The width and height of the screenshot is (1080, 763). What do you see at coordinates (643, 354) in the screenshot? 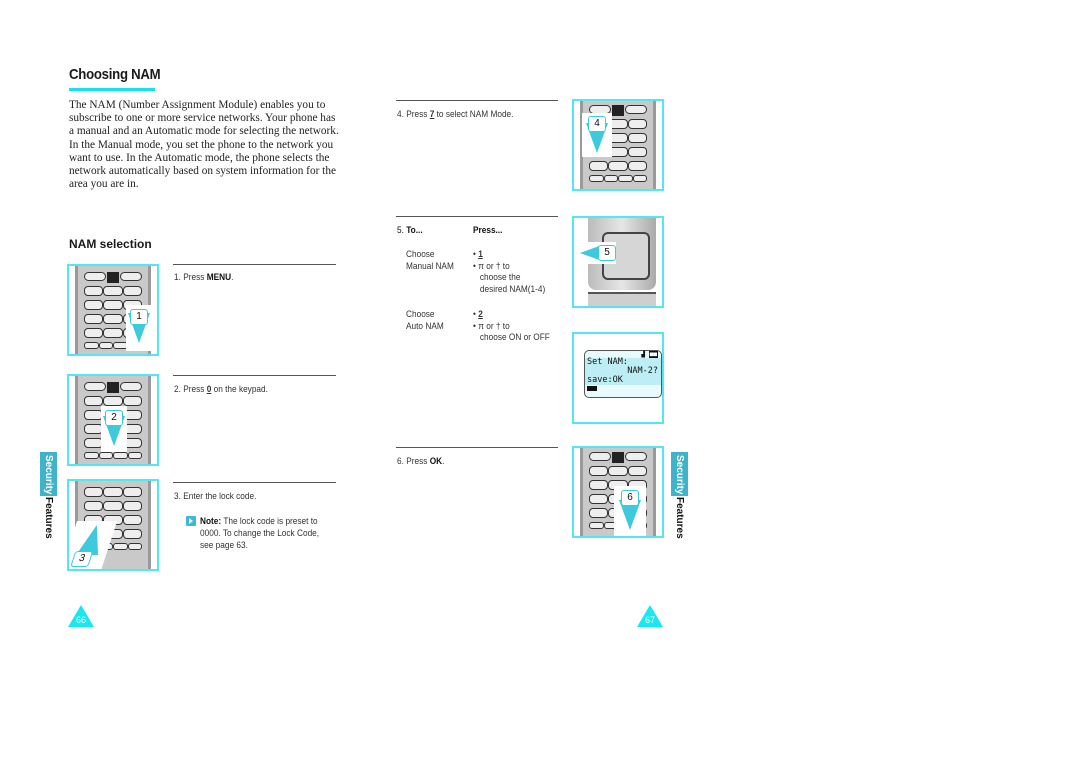
I see `signal-icon: ▟` at bounding box center [643, 354].